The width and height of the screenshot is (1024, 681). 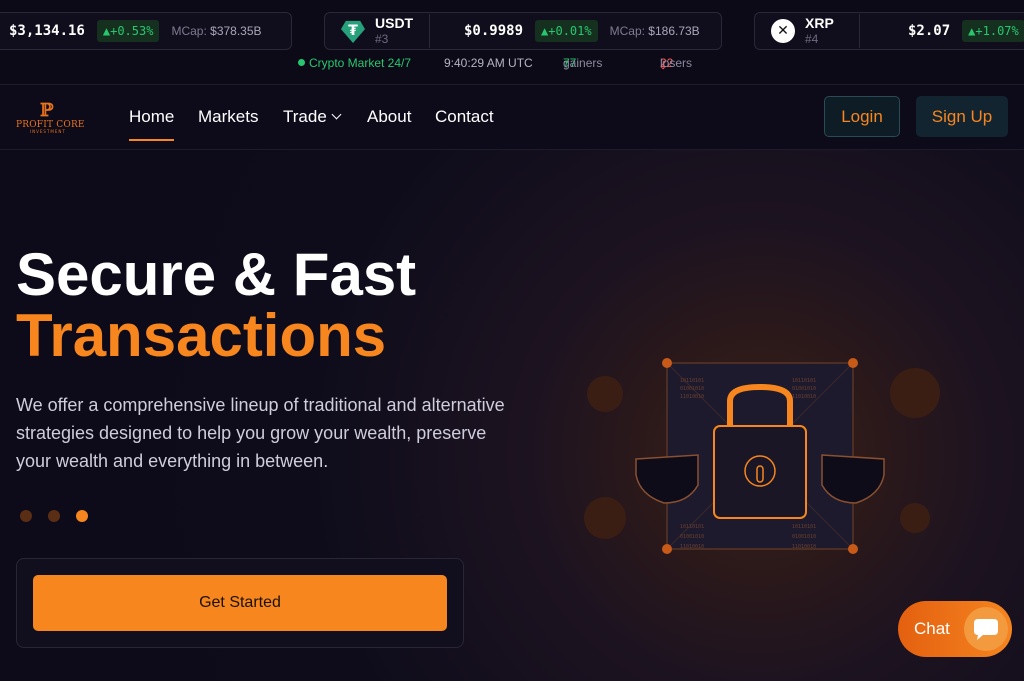 What do you see at coordinates (583, 63) in the screenshot?
I see `gainers-label: gainers` at bounding box center [583, 63].